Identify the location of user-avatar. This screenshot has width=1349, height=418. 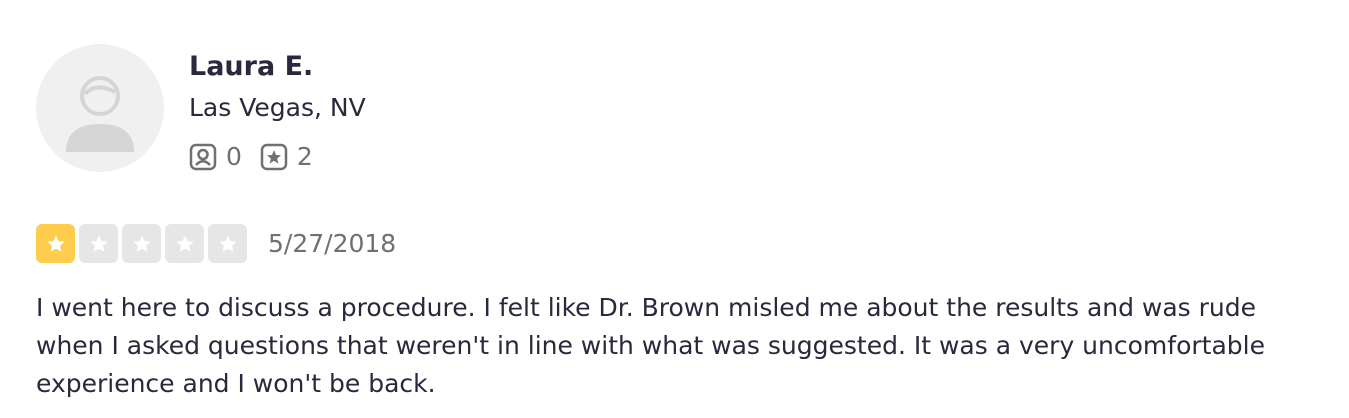
(100, 108).